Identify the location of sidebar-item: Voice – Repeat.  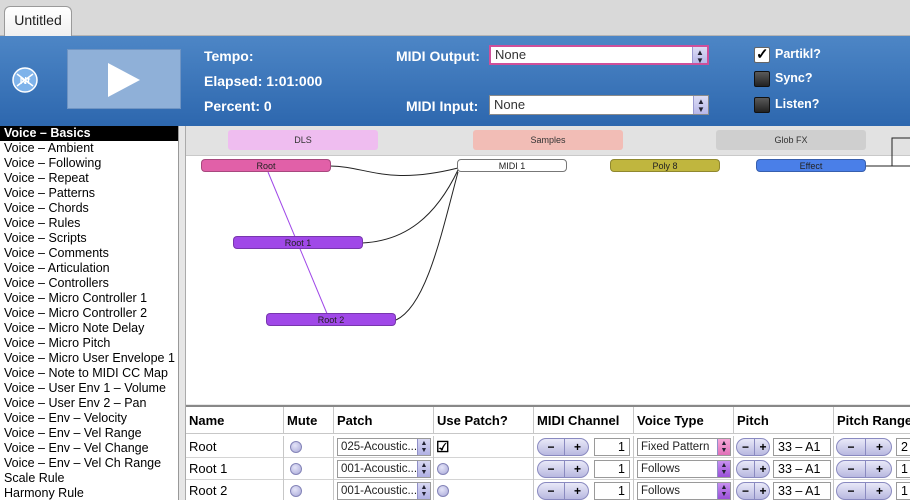
(89, 178).